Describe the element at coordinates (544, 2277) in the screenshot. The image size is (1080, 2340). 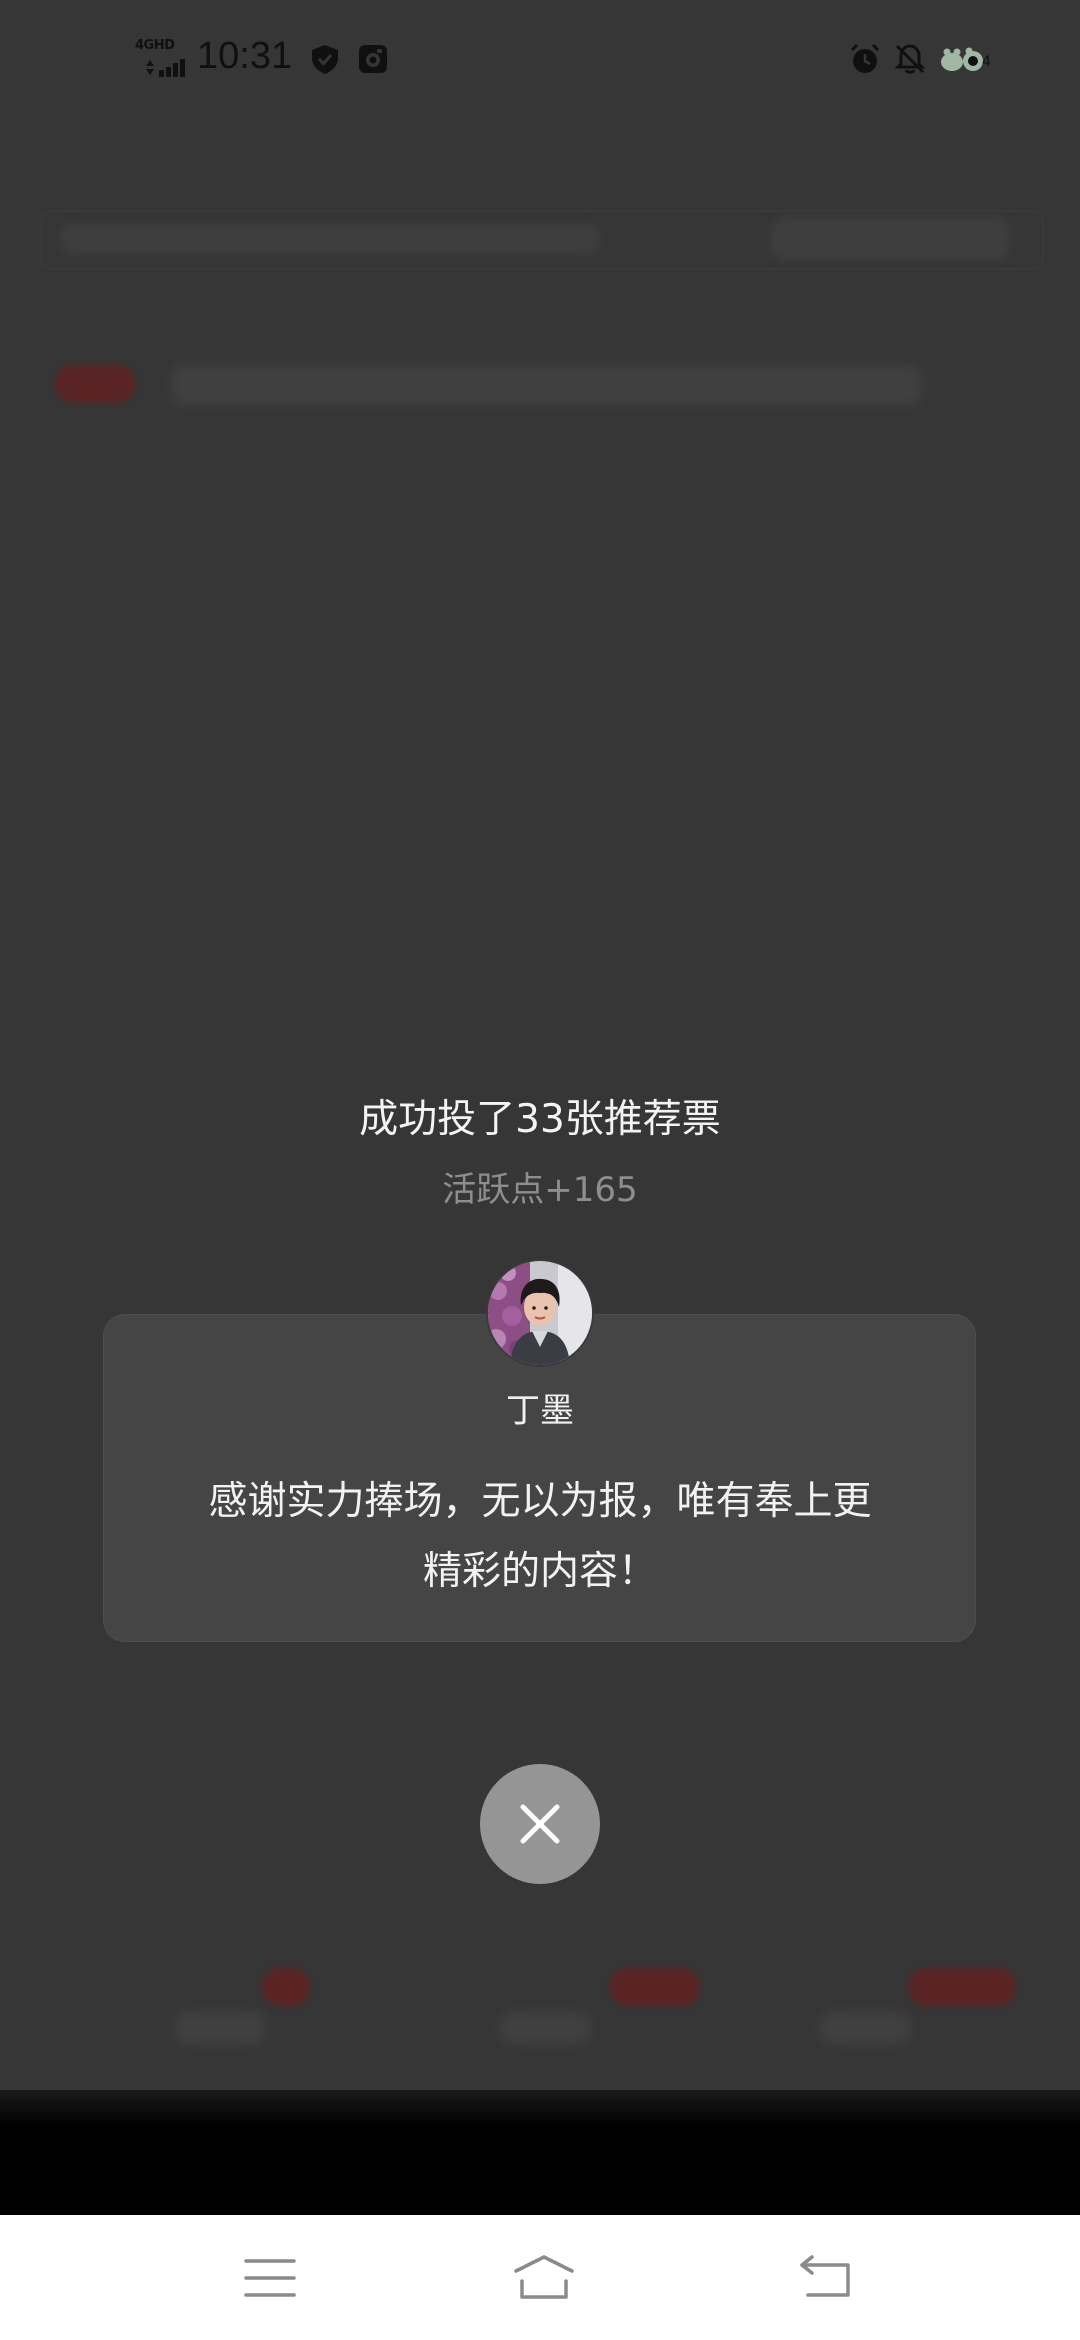
I see `home-icon` at that location.